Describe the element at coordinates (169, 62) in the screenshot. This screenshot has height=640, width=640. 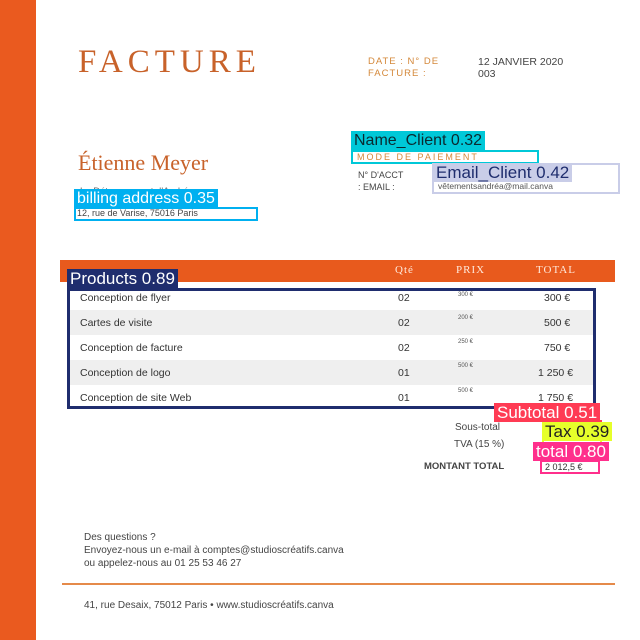
I see `invoice-title: FACTURE` at that location.